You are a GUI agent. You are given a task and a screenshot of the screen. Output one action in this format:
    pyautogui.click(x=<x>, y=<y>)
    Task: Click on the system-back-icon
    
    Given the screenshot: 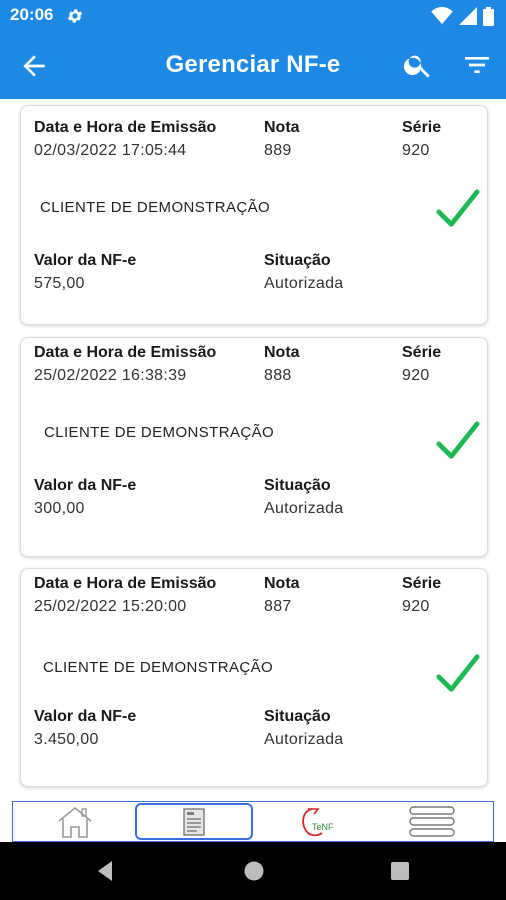 What is the action you would take?
    pyautogui.click(x=105, y=871)
    